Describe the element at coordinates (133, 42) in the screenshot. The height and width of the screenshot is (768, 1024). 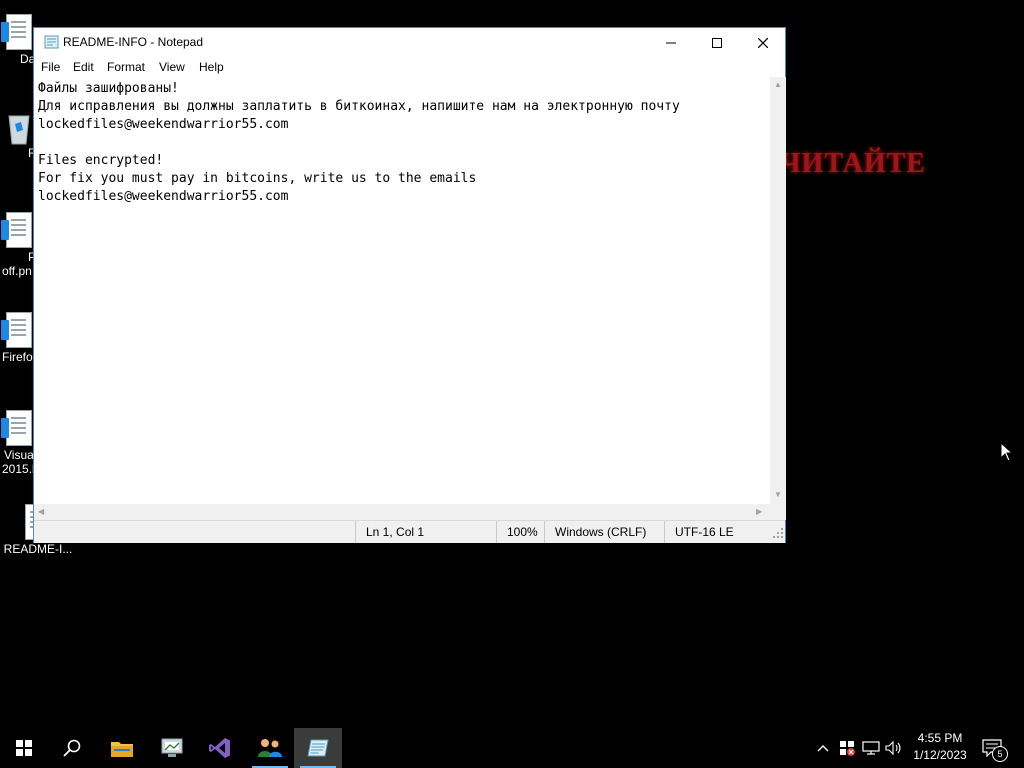
I see `window-title: README-INFO - Notepad` at that location.